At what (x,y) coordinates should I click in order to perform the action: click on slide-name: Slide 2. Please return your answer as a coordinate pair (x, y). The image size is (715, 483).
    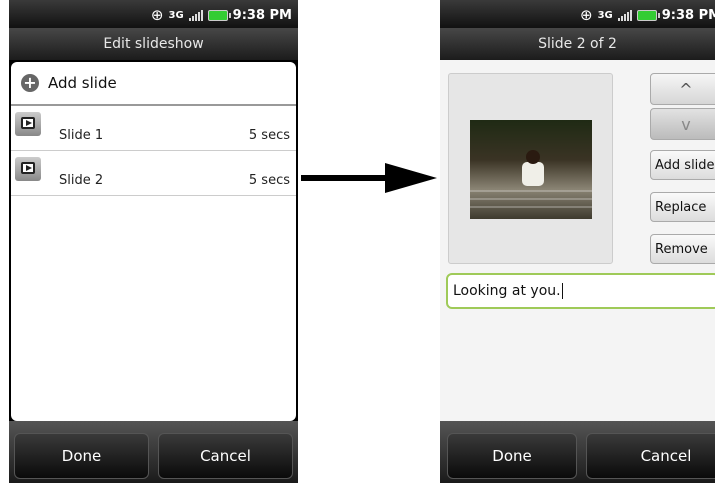
    Looking at the image, I should click on (81, 180).